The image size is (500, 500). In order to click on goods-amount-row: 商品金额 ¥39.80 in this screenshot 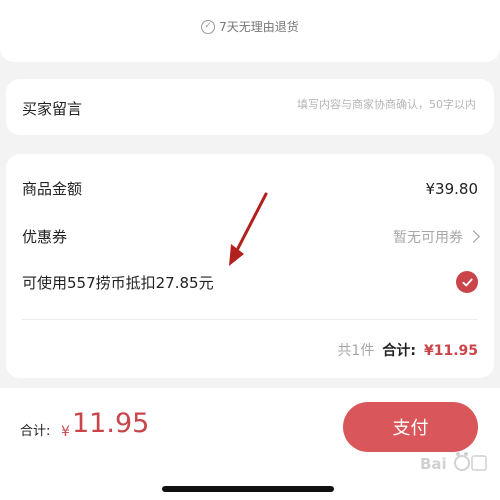, I will do `click(250, 188)`.